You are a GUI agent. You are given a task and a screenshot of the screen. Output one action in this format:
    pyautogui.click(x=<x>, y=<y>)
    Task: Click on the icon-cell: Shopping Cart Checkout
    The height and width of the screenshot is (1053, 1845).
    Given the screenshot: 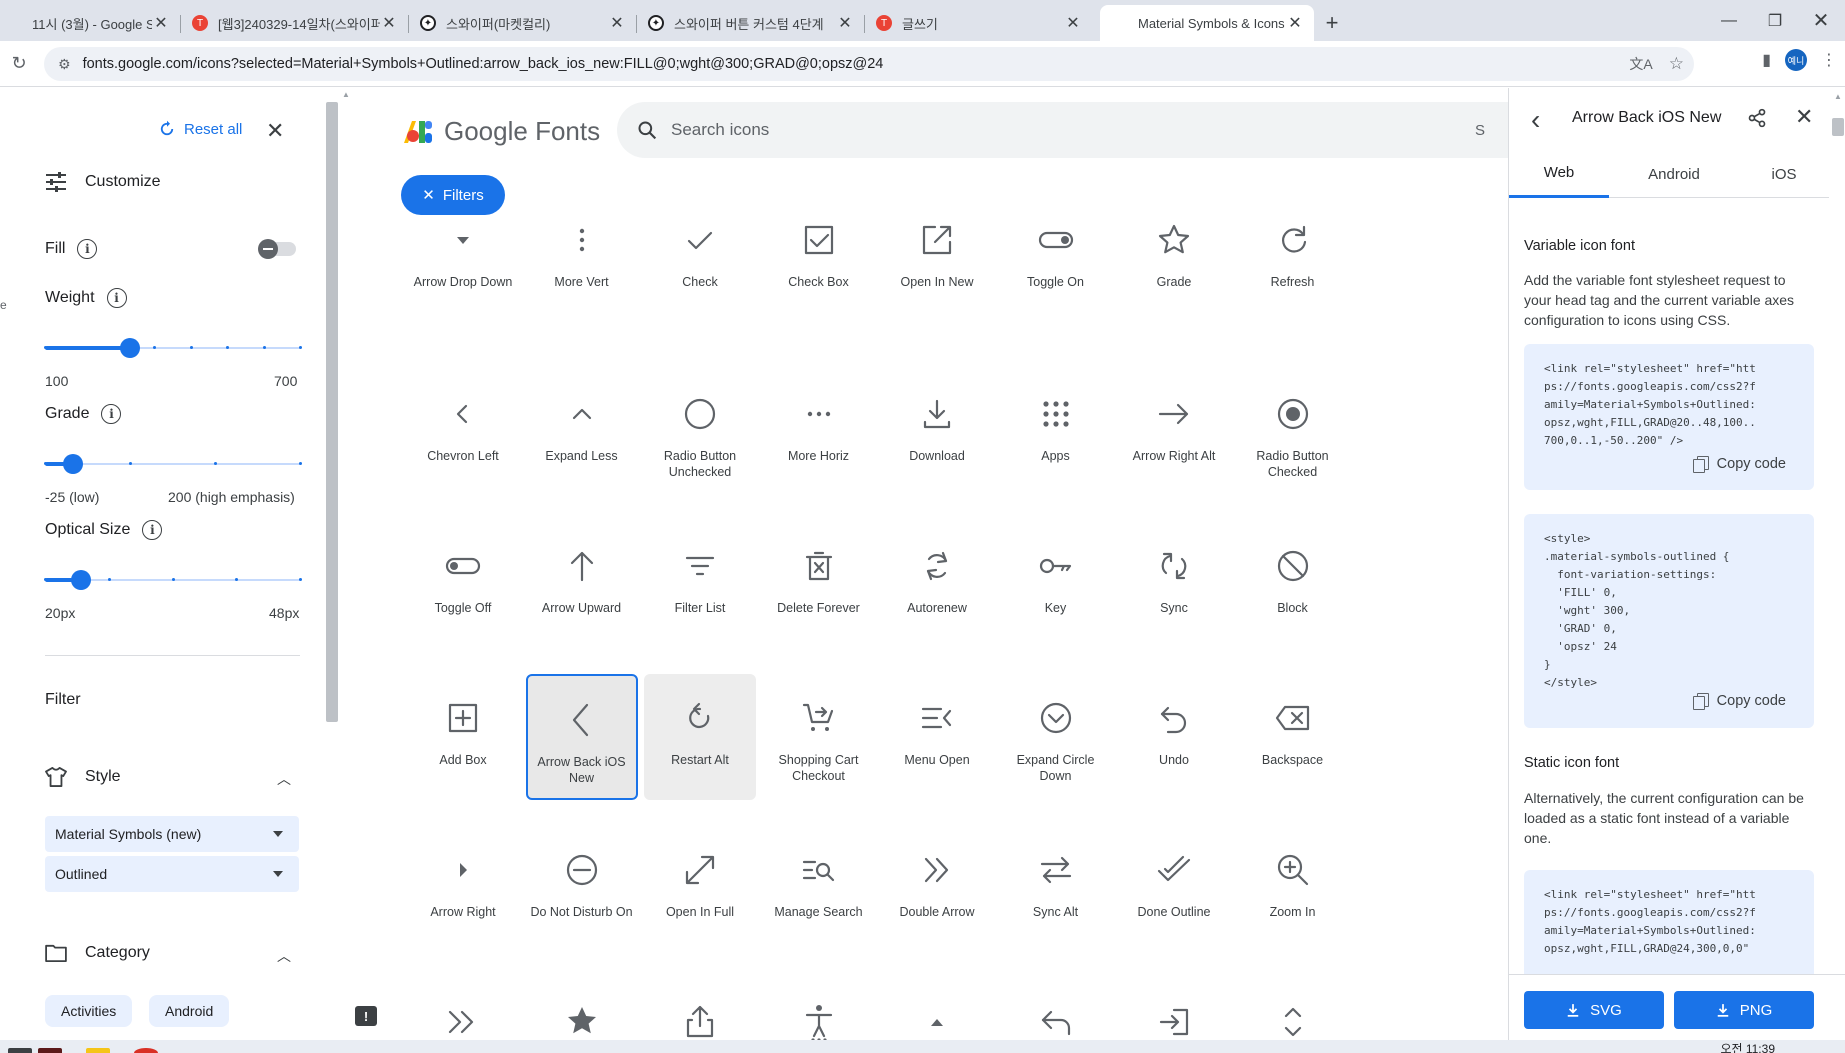 What is the action you would take?
    pyautogui.click(x=819, y=737)
    